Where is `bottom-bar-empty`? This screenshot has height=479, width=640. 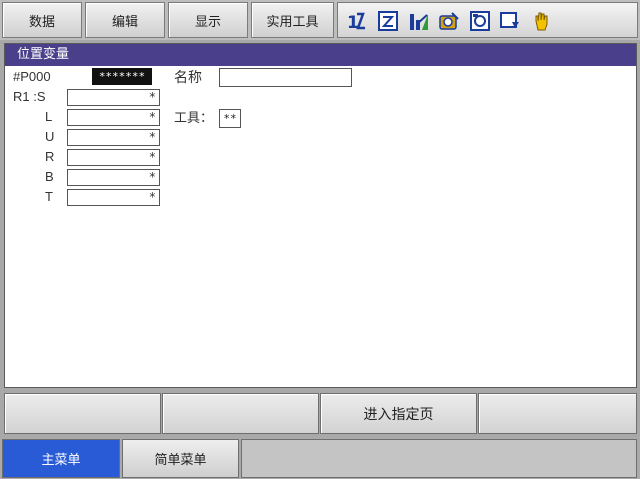 bottom-bar-empty is located at coordinates (439, 458).